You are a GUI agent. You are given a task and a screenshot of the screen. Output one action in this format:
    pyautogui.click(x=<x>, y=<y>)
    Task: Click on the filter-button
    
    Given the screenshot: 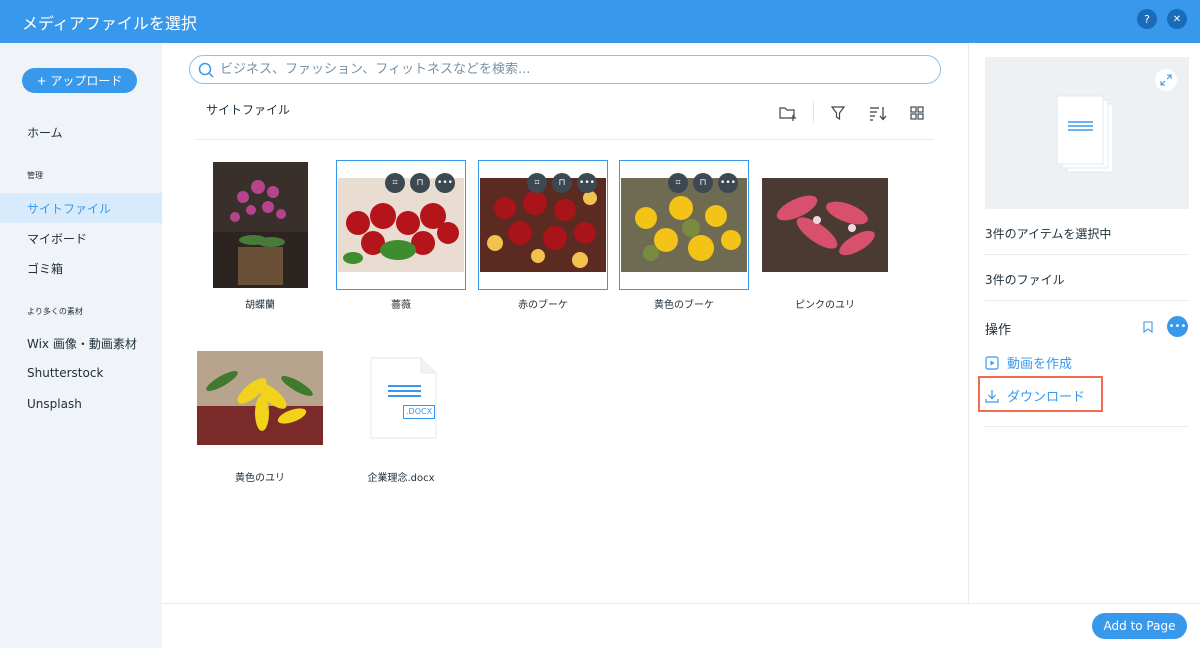 What is the action you would take?
    pyautogui.click(x=838, y=113)
    